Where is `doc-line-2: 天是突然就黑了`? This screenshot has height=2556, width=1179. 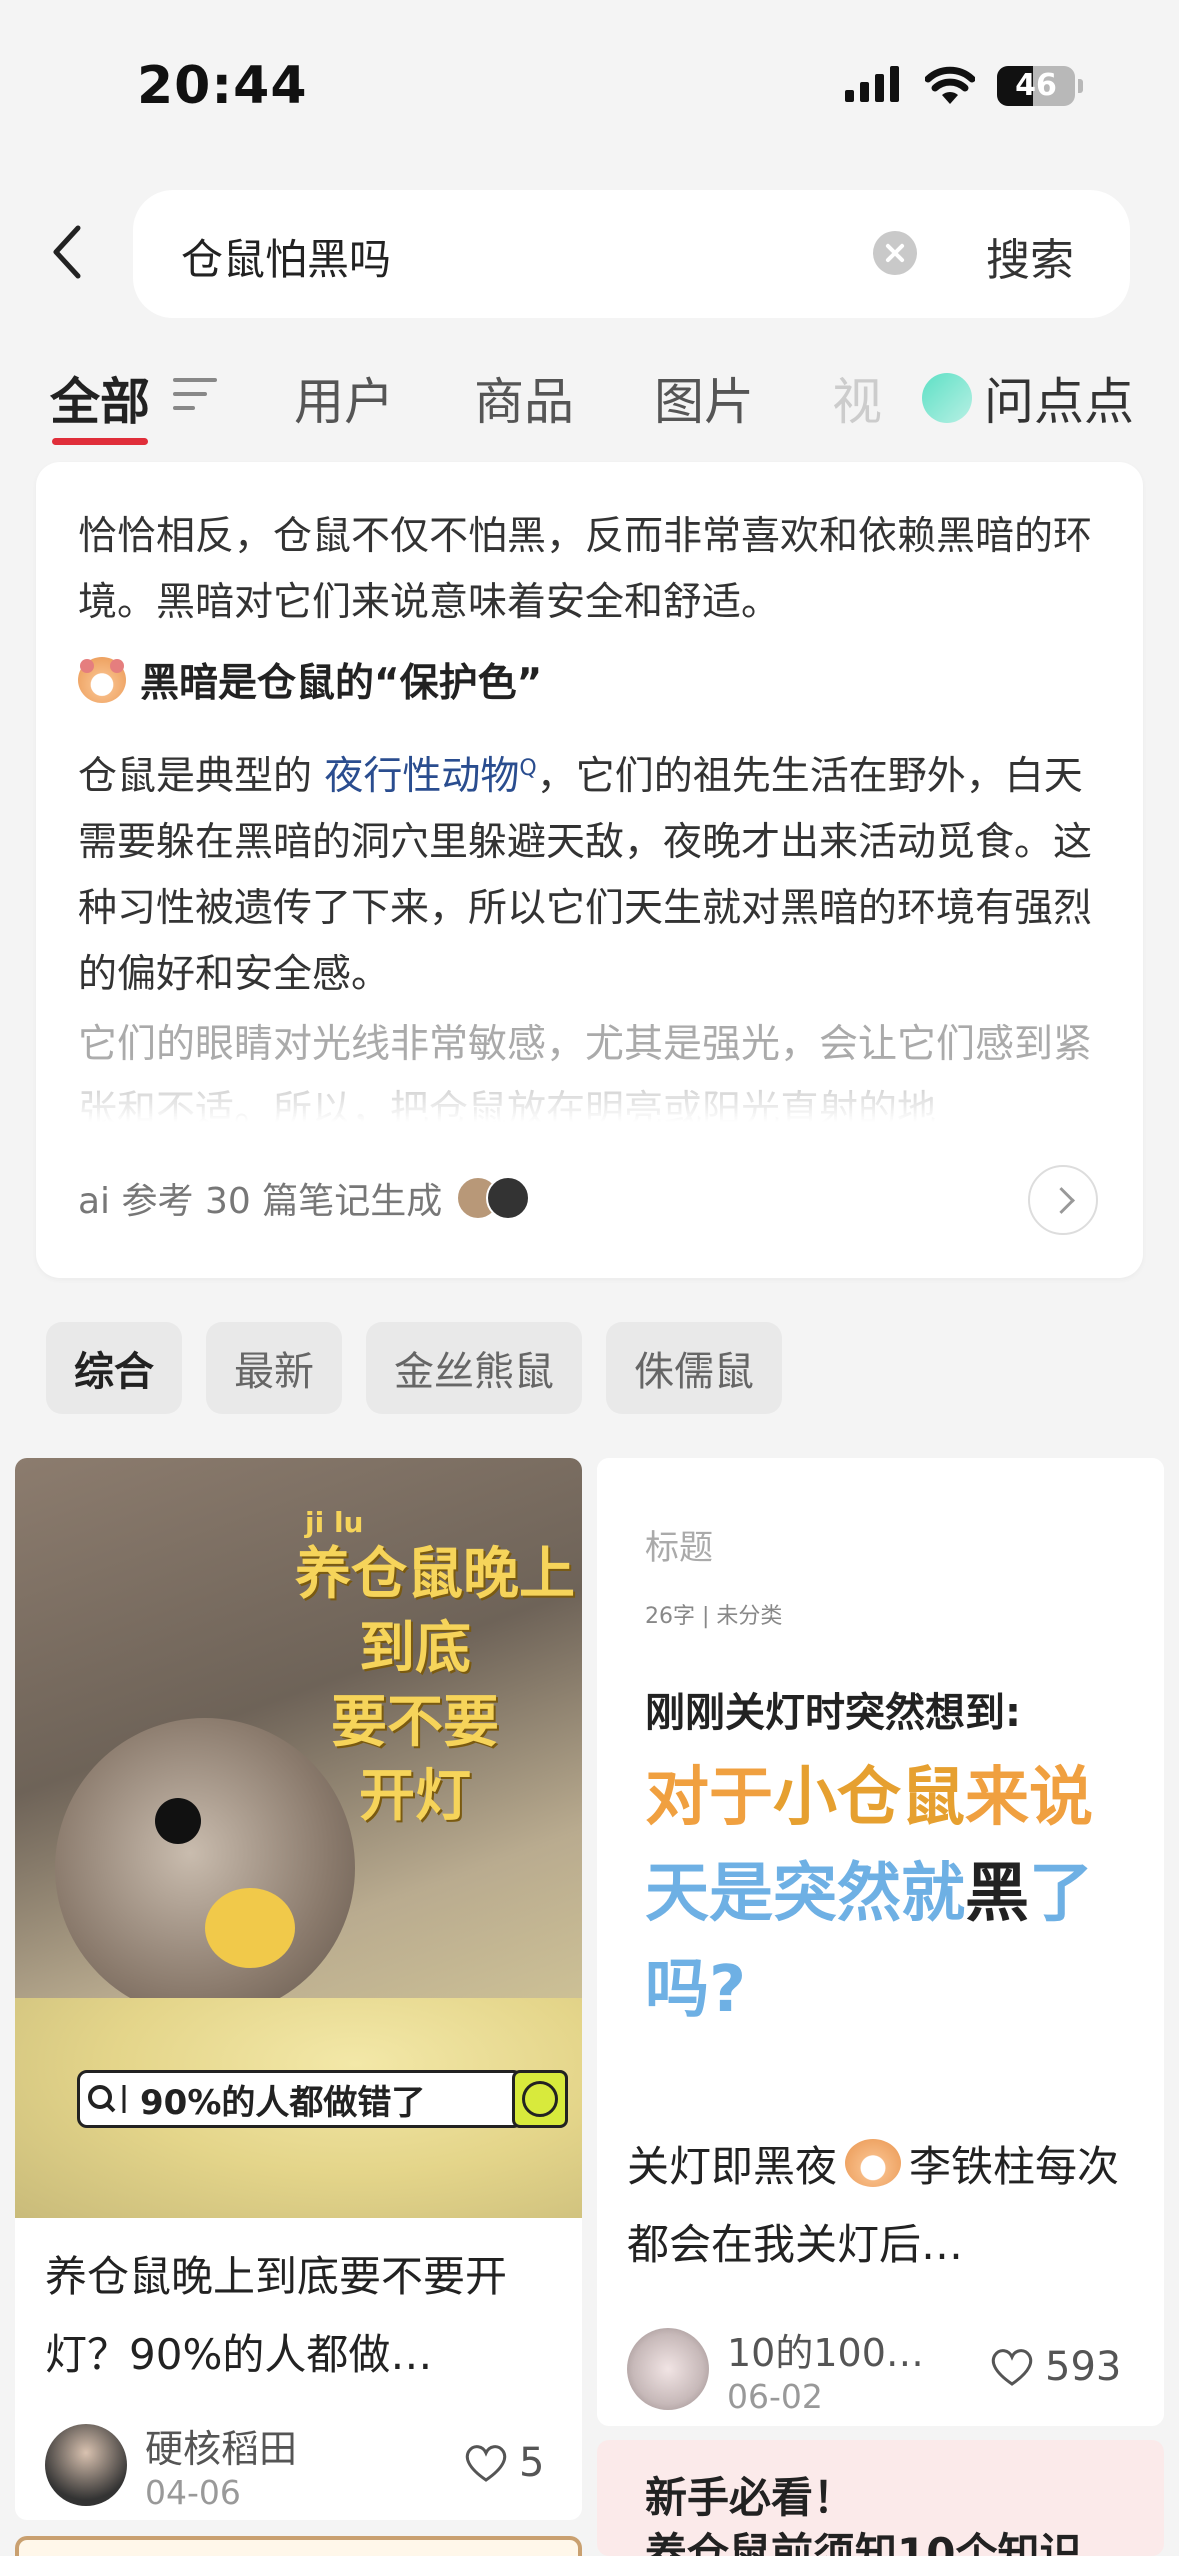
doc-line-2: 天是突然就黑了 is located at coordinates (869, 1894).